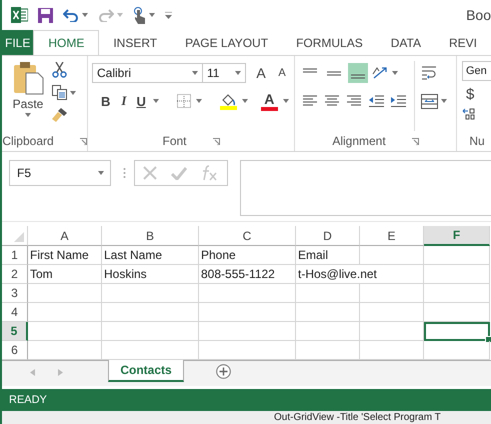 This screenshot has width=491, height=424. Describe the element at coordinates (258, 73) in the screenshot. I see `grow-font-button: A` at that location.